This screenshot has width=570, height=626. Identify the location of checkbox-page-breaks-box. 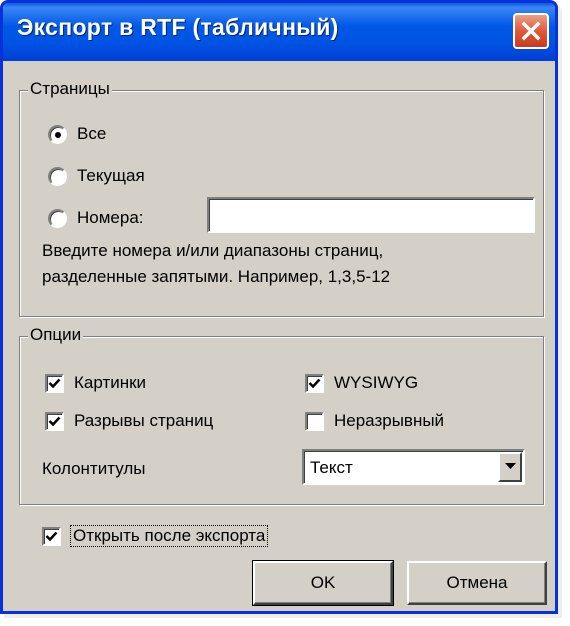
(54, 421).